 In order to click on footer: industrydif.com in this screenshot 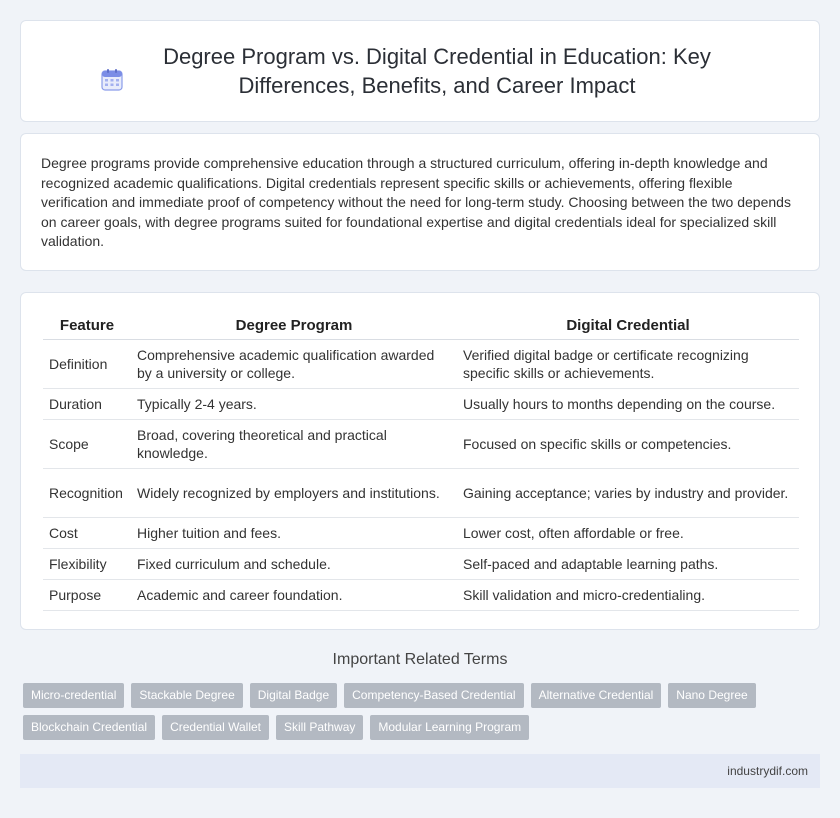, I will do `click(420, 771)`.